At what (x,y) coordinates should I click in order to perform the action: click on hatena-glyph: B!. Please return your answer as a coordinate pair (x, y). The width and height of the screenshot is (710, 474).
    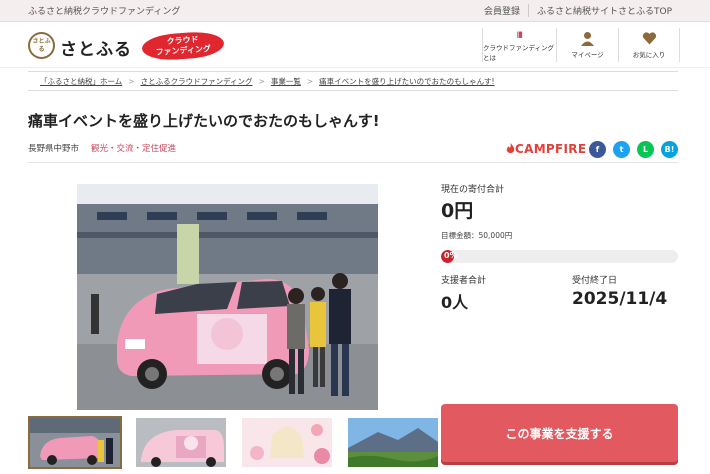
    Looking at the image, I should click on (669, 149).